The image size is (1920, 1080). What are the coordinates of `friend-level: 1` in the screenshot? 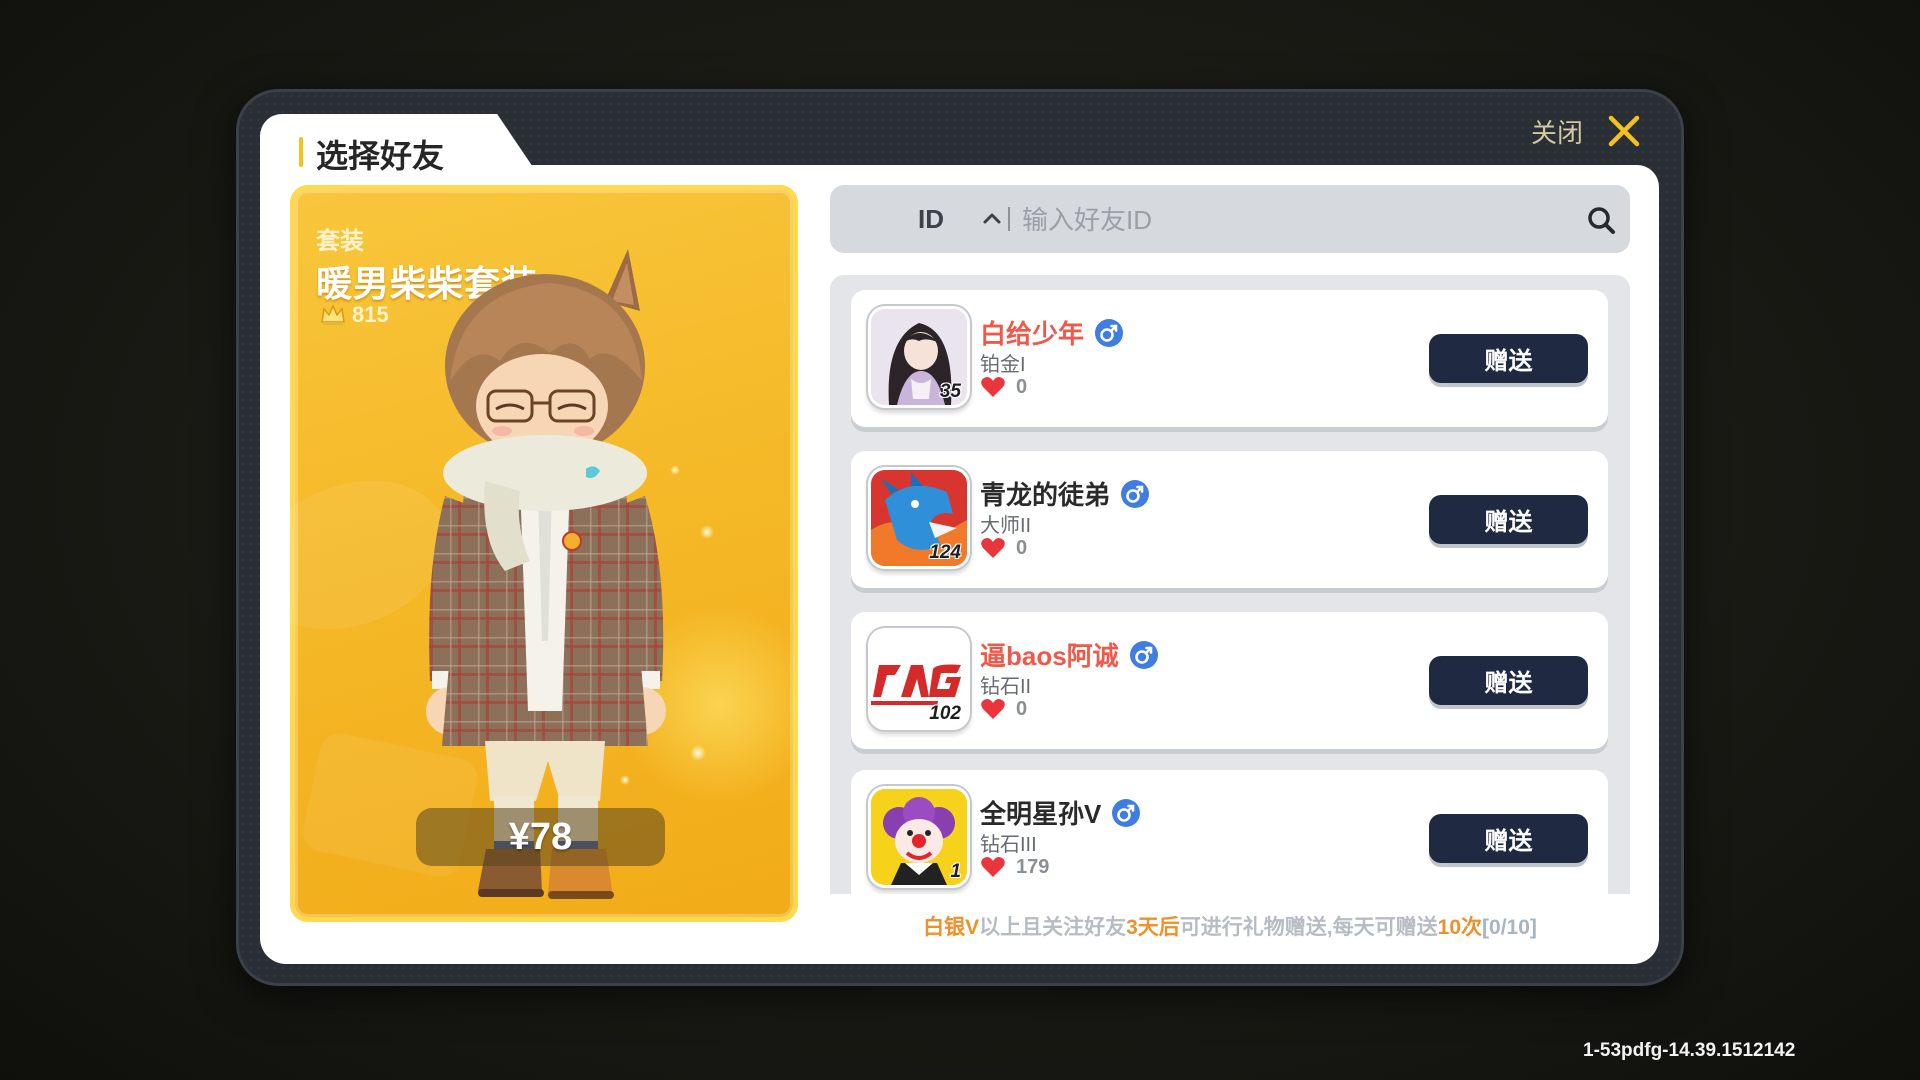 It's located at (955, 871).